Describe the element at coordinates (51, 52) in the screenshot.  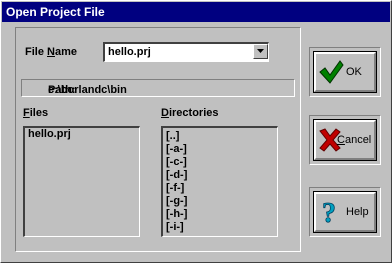
I see `file-name-label: File Name` at that location.